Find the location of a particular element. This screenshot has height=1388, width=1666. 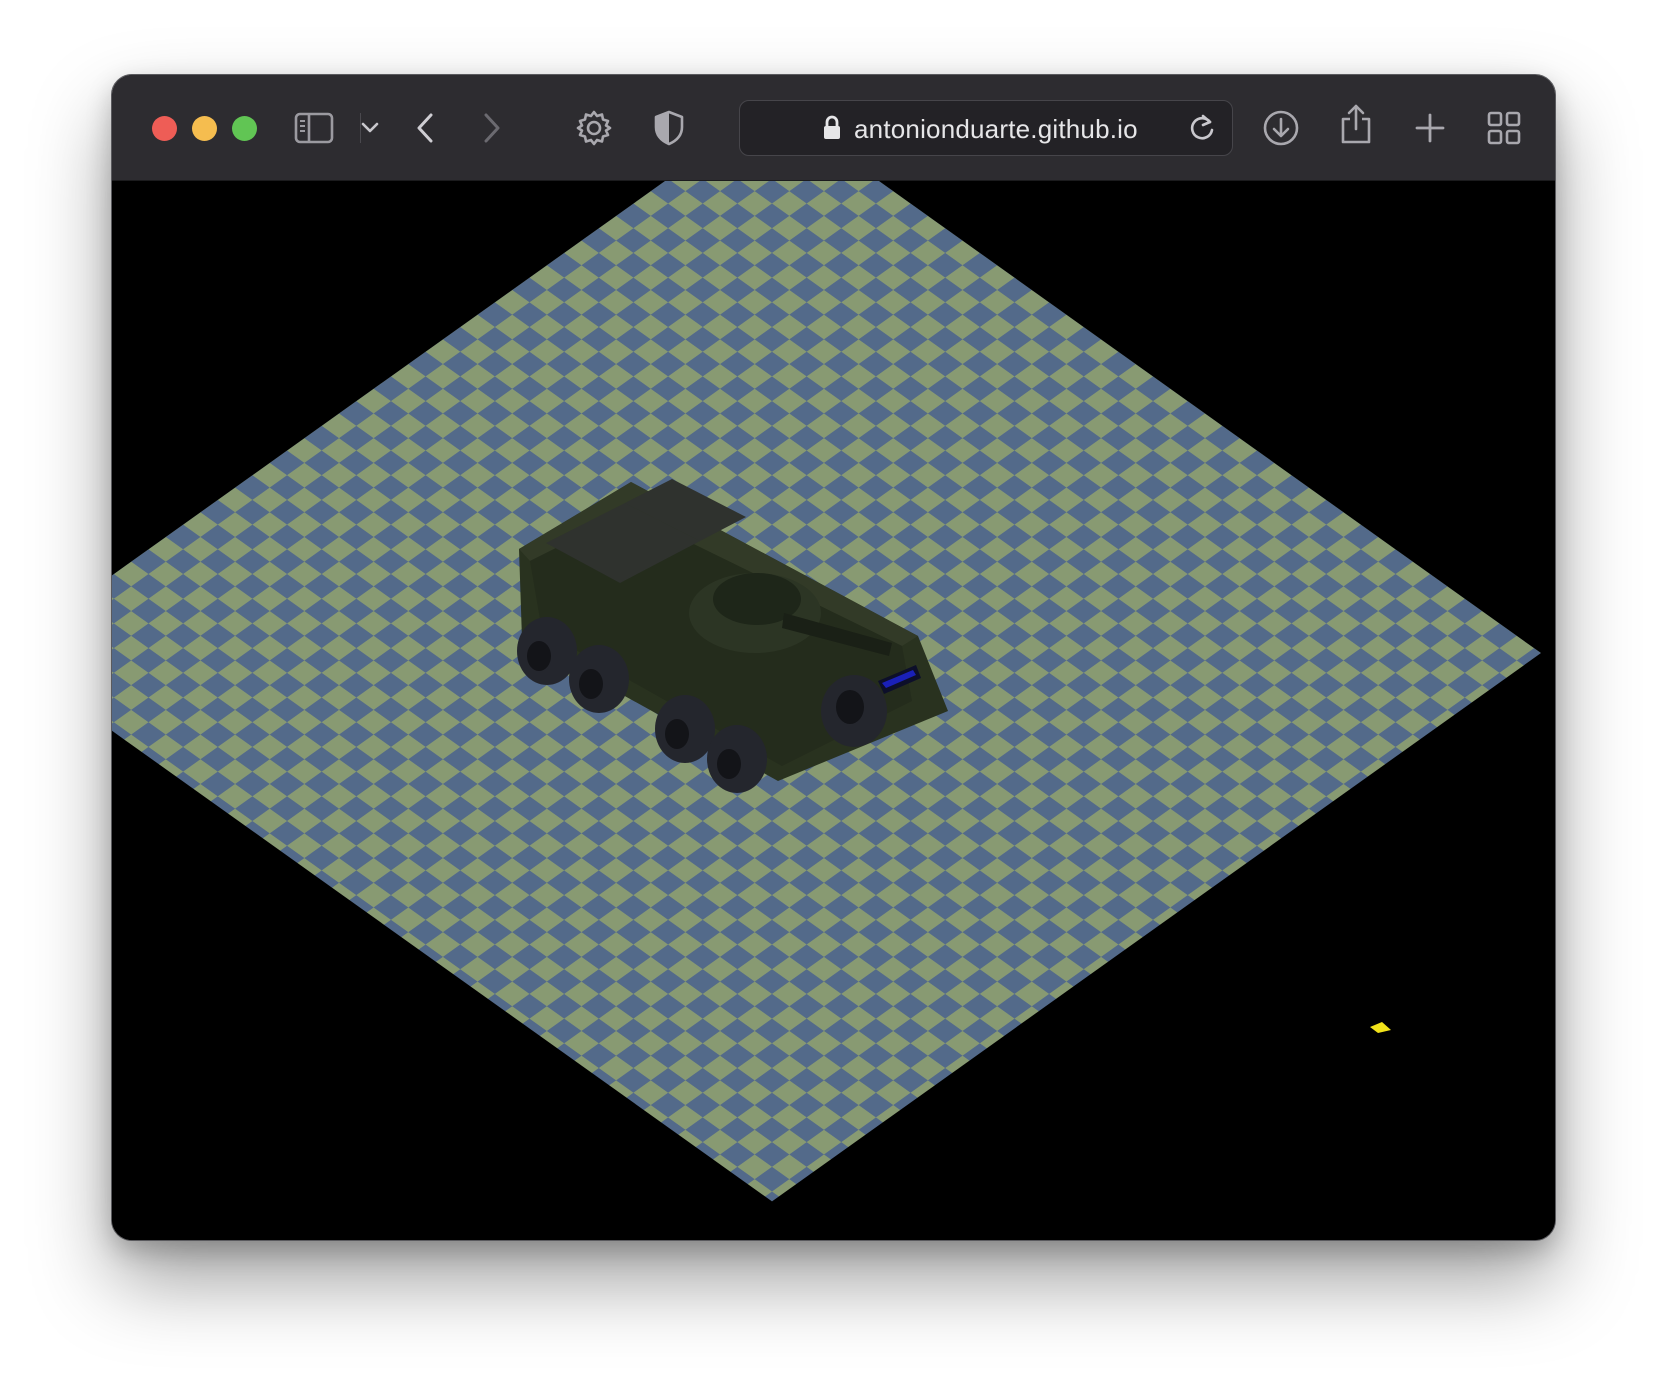

chevron-down-icon is located at coordinates (370, 128).